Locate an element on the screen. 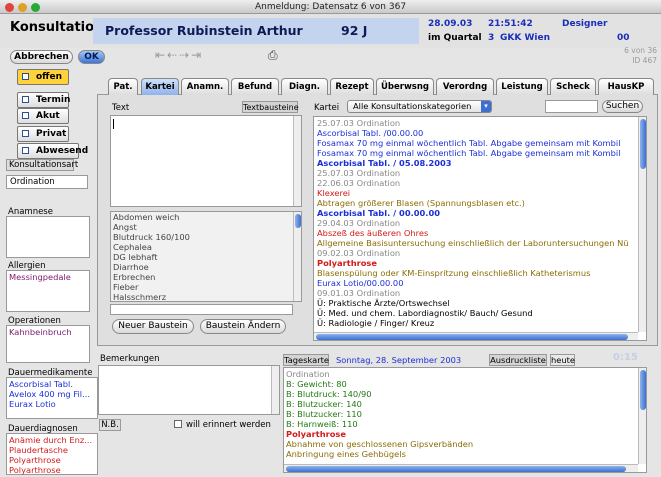 This screenshot has height=477, width=661. tab-scheck: Scheck is located at coordinates (573, 86).